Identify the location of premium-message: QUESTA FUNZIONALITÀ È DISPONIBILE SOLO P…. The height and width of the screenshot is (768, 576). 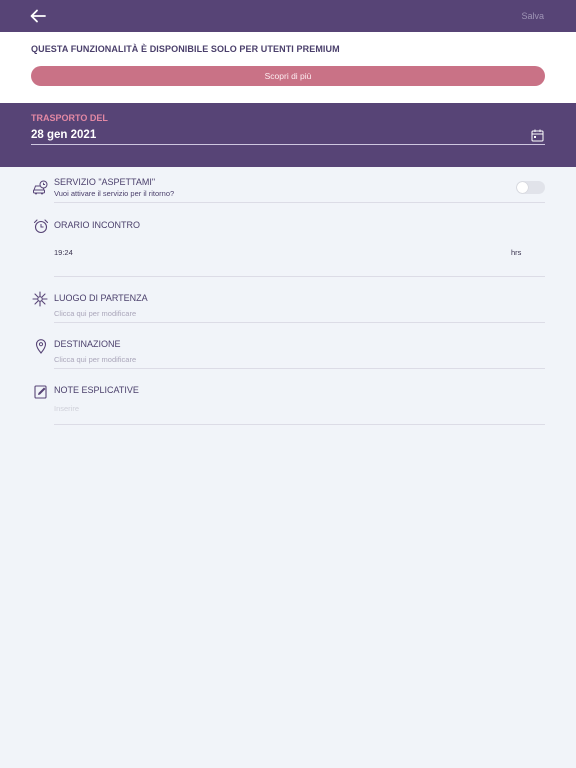
(185, 49).